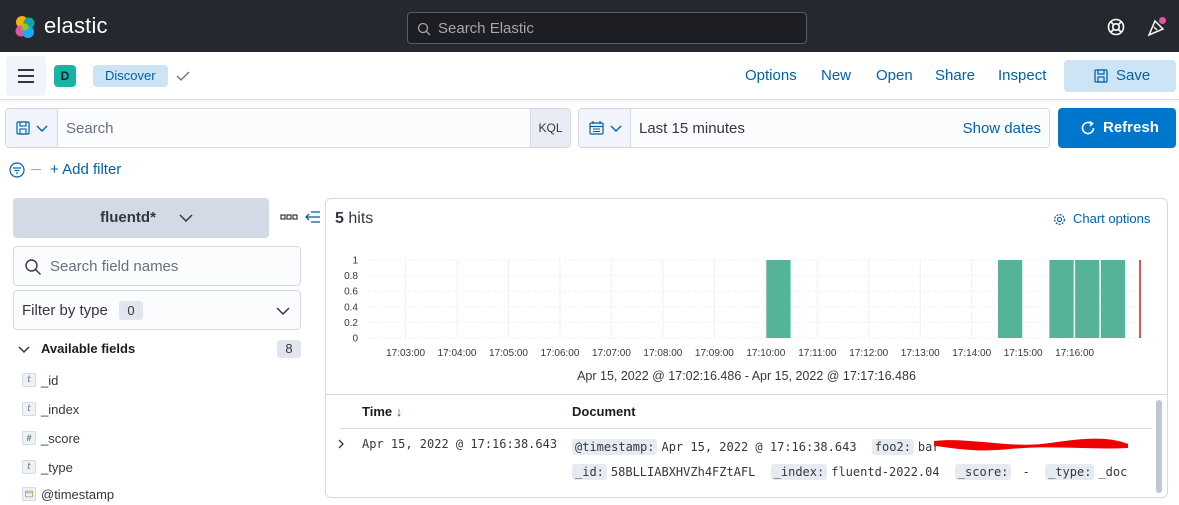 This screenshot has height=505, width=1179. I want to click on query-bar: KQL, so click(288, 128).